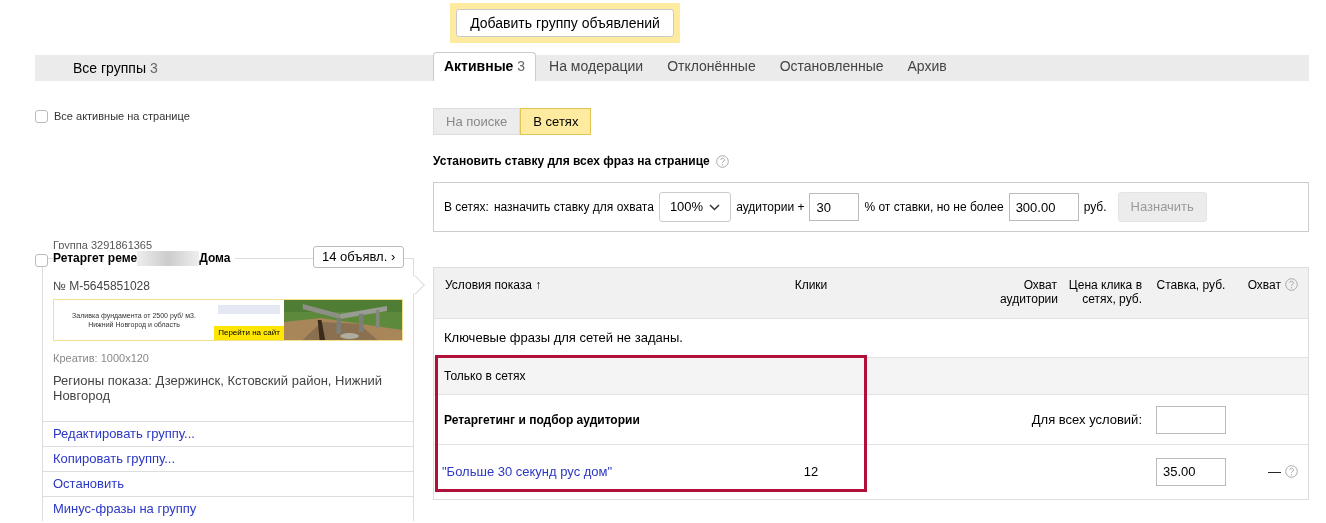  Describe the element at coordinates (359, 257) in the screenshot. I see `ads-count-button: 14 объявл. ›` at that location.